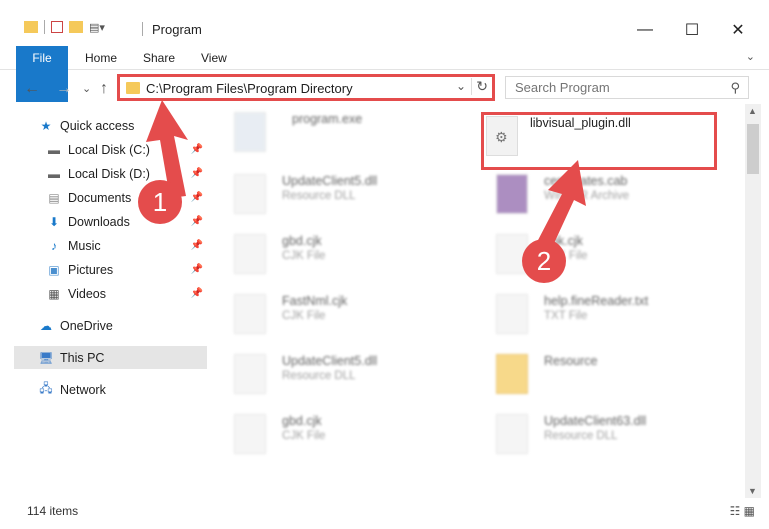 This screenshot has width=769, height=529. What do you see at coordinates (596, 301) in the screenshot?
I see `file-name: help.fineReader.txt` at bounding box center [596, 301].